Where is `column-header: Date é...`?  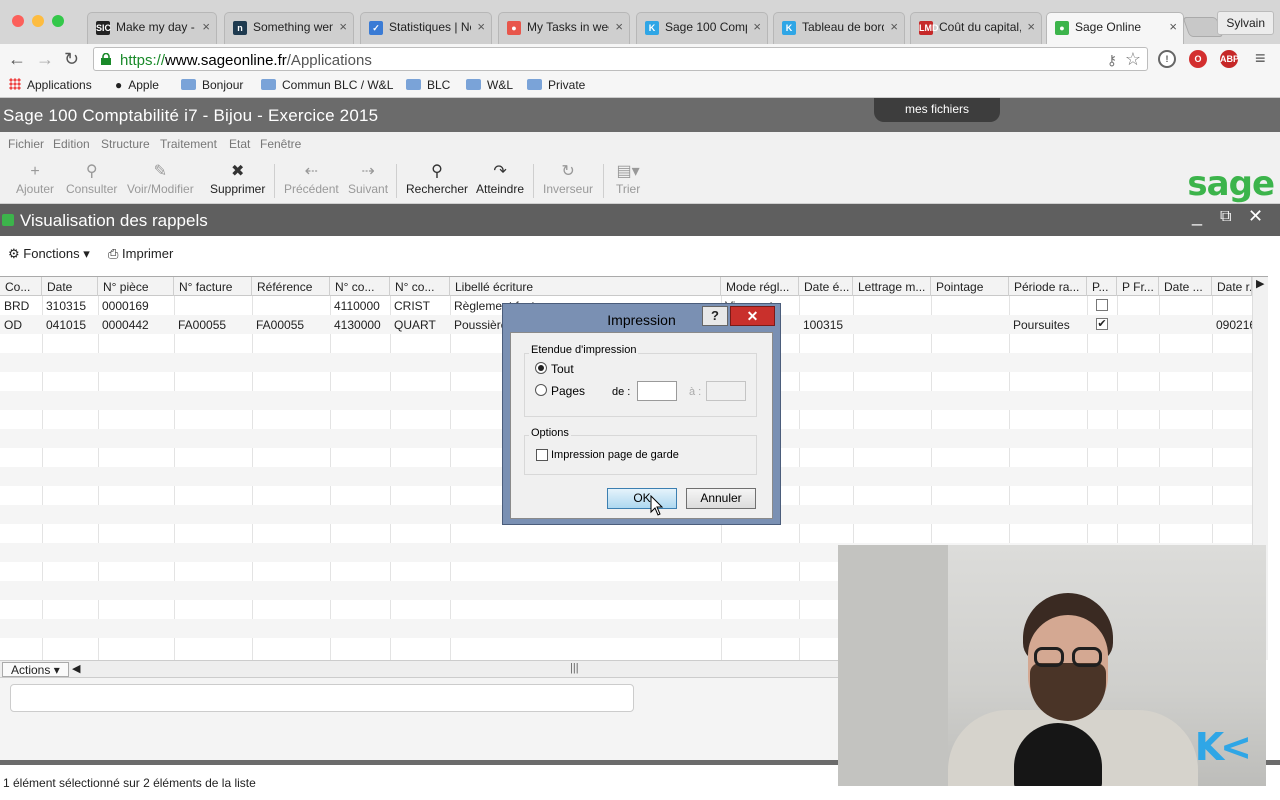 column-header: Date é... is located at coordinates (826, 286).